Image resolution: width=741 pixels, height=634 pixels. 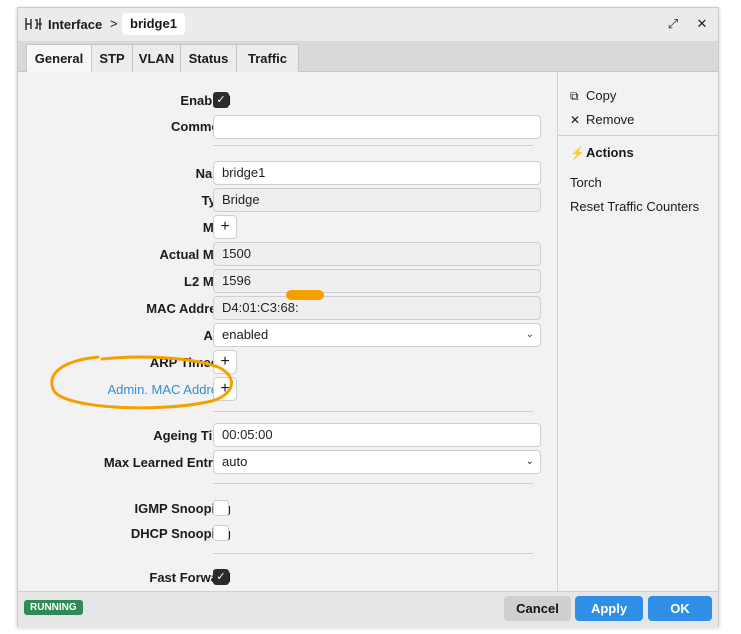 What do you see at coordinates (112, 58) in the screenshot?
I see `tab-stp: STP` at bounding box center [112, 58].